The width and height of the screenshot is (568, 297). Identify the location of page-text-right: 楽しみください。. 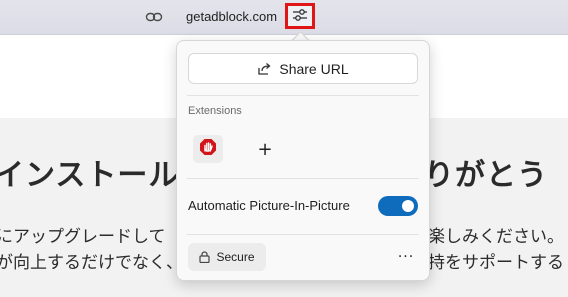
(496, 237).